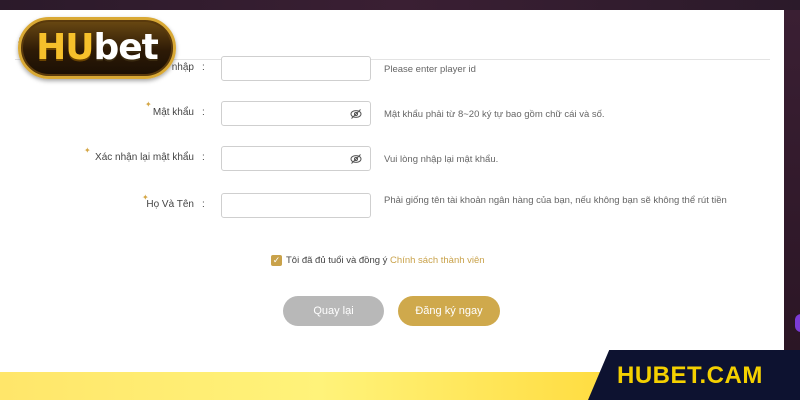 This screenshot has width=800, height=400. I want to click on register-now-button: Đăng ký ngay, so click(449, 311).